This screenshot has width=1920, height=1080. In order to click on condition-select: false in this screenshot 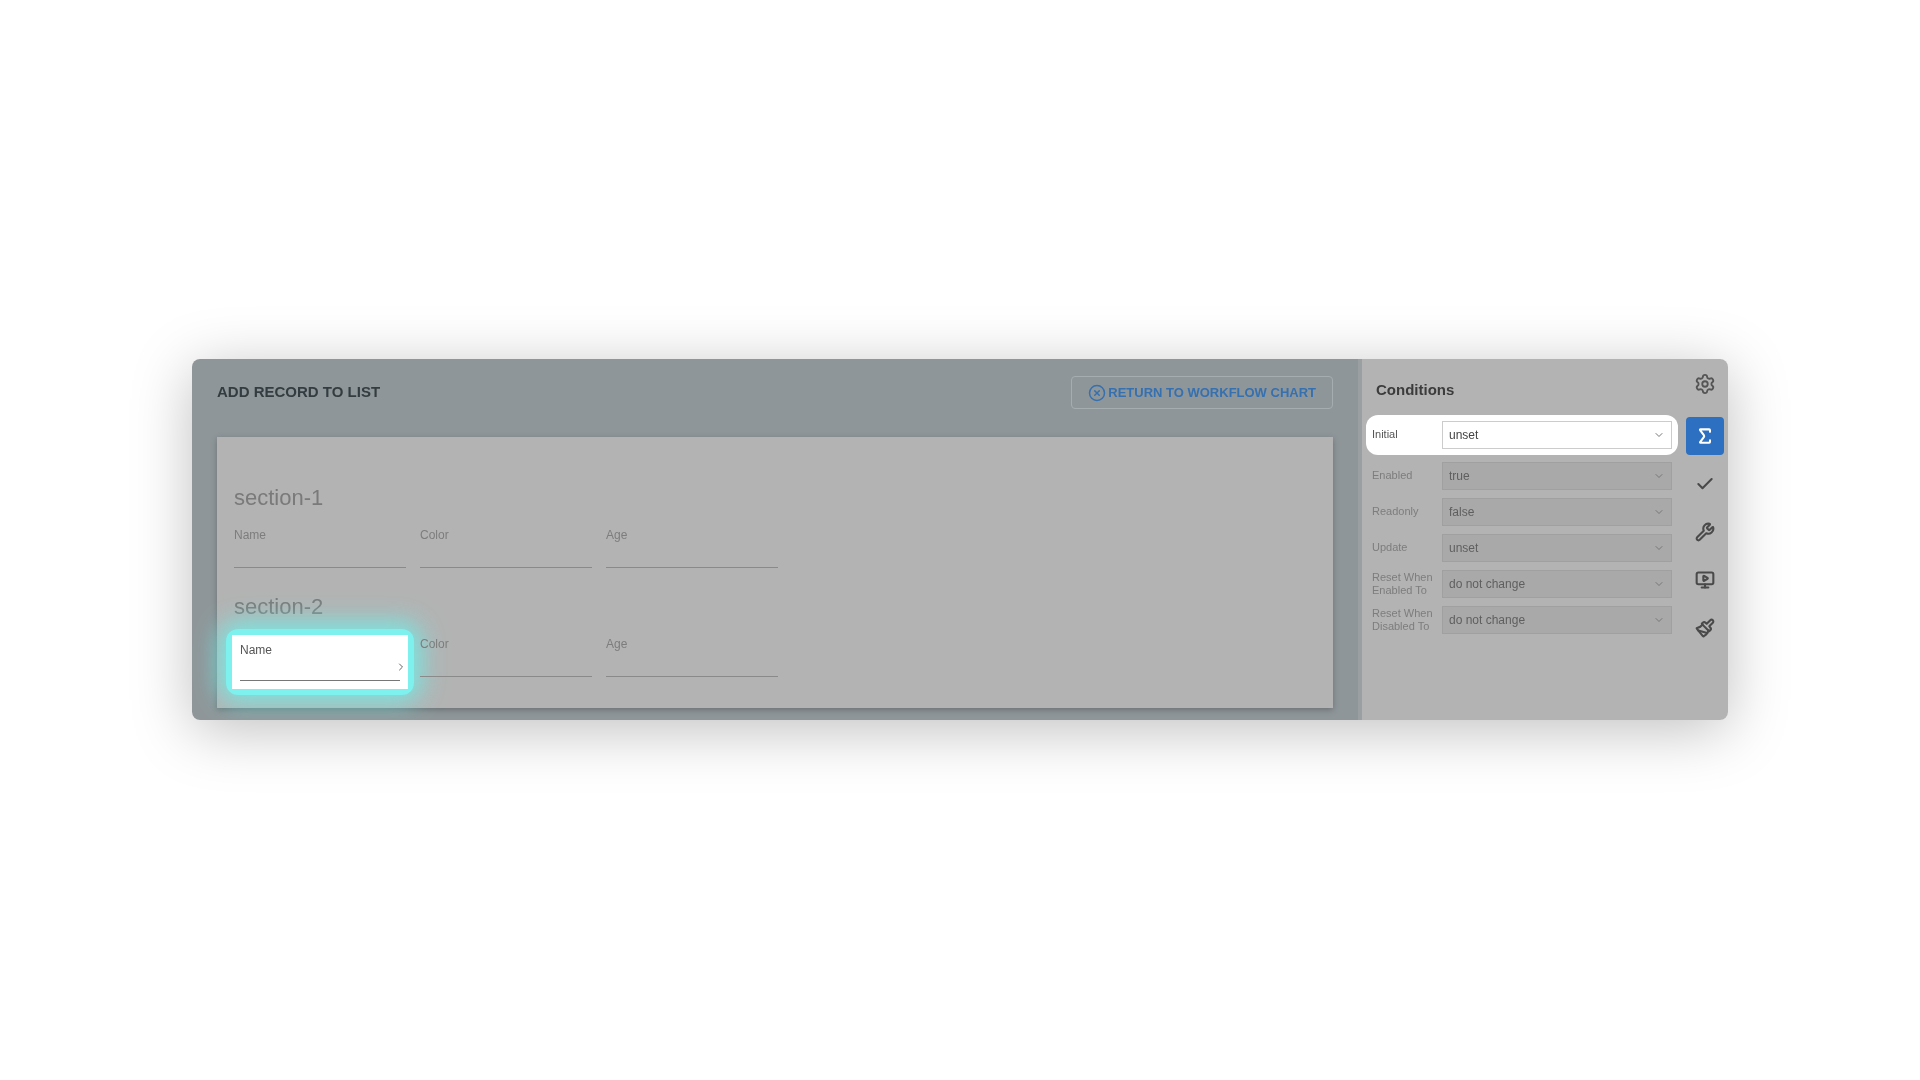, I will do `click(1557, 511)`.